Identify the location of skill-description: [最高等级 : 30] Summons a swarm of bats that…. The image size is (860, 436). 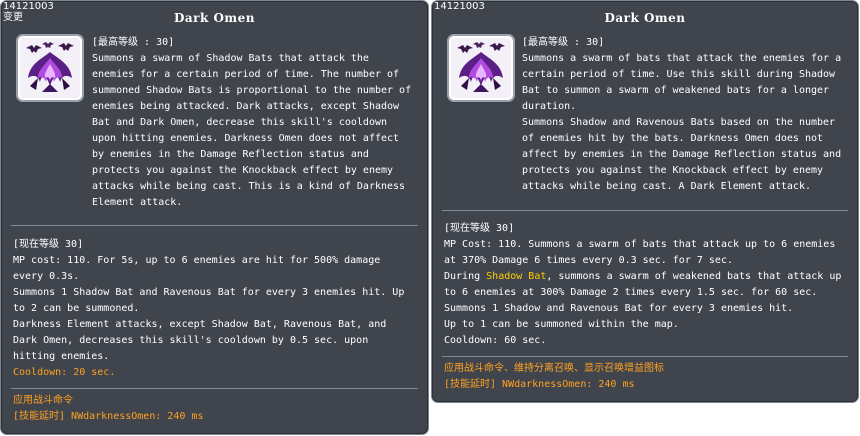
(687, 115).